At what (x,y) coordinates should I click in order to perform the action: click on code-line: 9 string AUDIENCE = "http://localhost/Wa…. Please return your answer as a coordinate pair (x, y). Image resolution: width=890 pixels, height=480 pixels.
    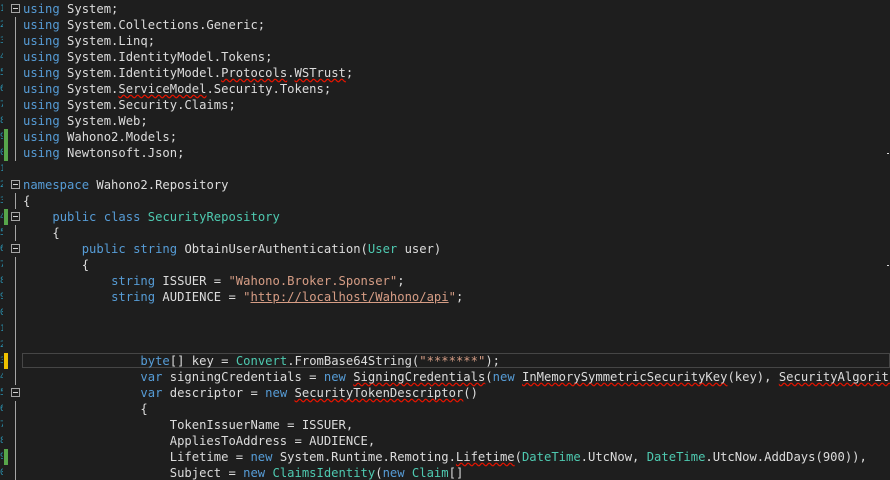
    Looking at the image, I should click on (445, 297).